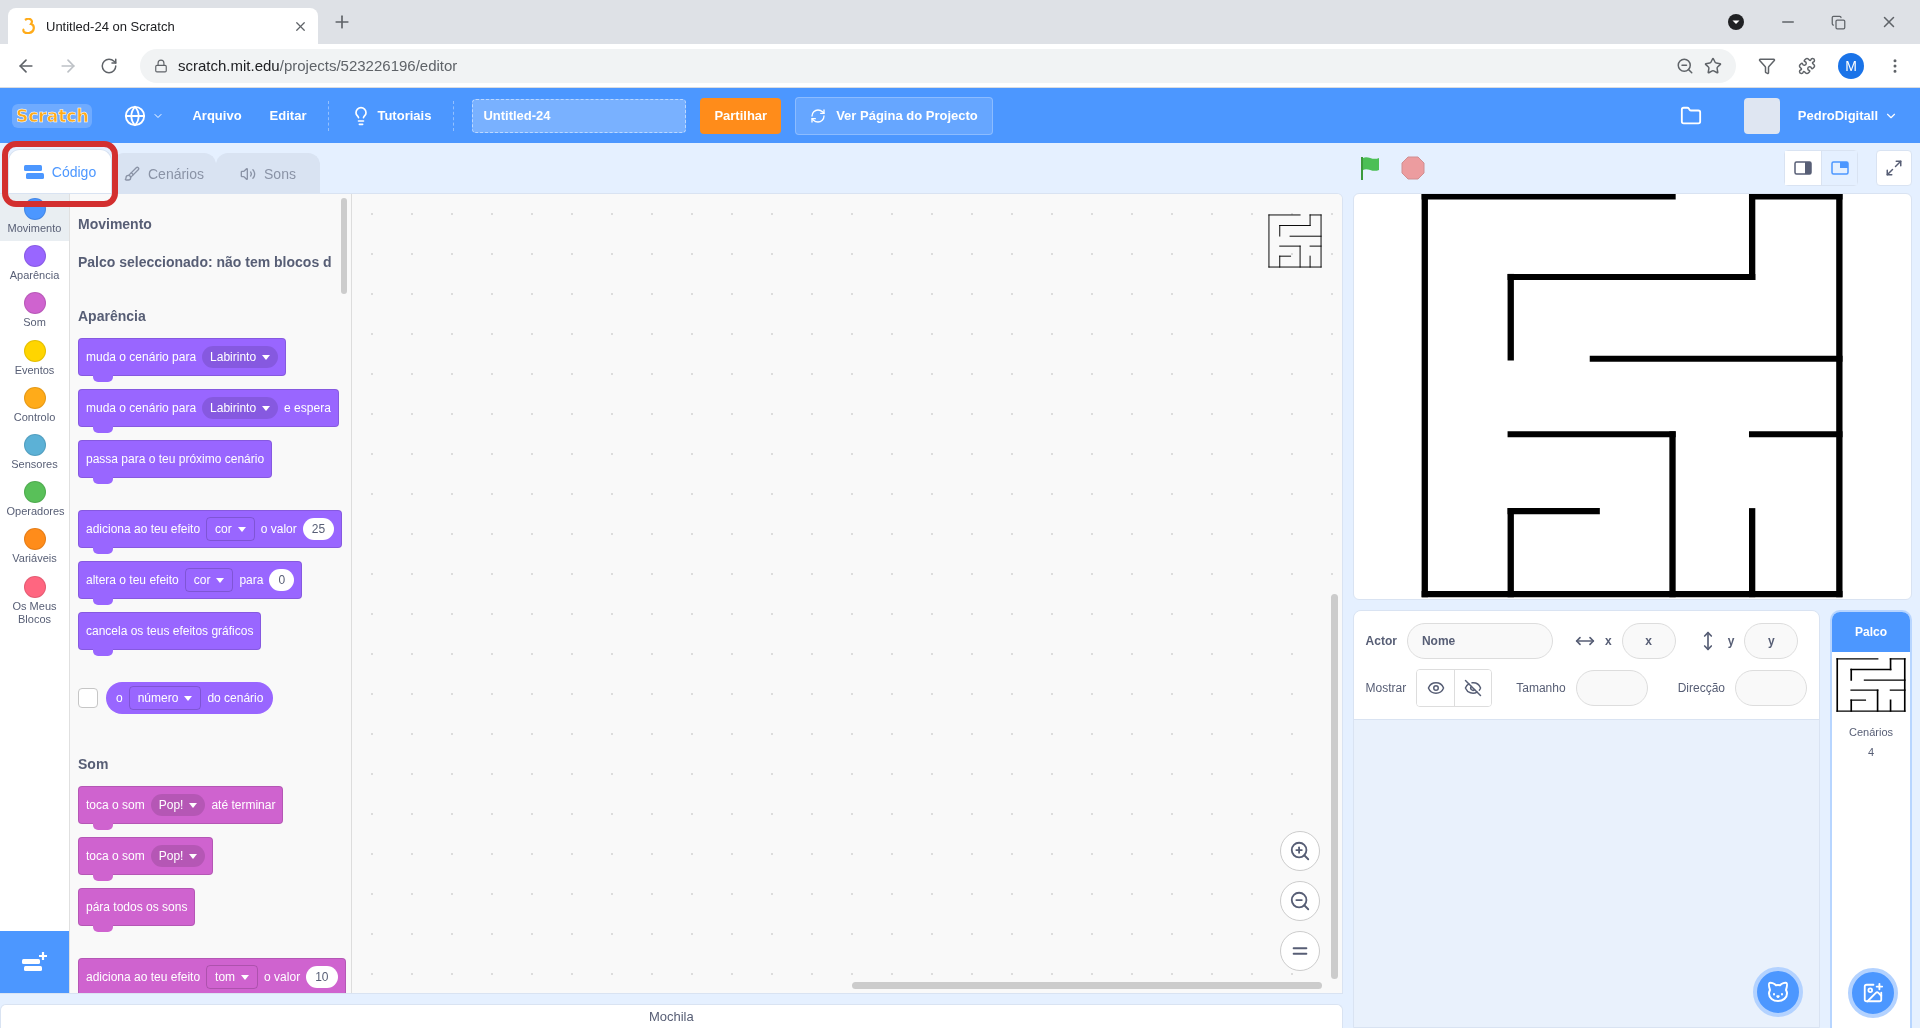 This screenshot has height=1028, width=1920. Describe the element at coordinates (894, 115) in the screenshot. I see `project-page-button: Ver Página do Projecto` at that location.